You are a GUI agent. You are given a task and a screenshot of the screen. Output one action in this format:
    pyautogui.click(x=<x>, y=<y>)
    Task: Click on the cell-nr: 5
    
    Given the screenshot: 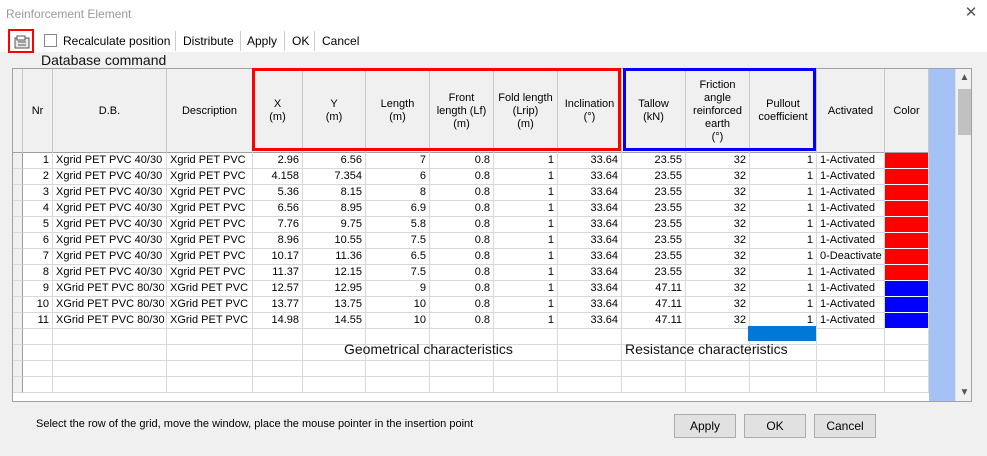 What is the action you would take?
    pyautogui.click(x=38, y=225)
    